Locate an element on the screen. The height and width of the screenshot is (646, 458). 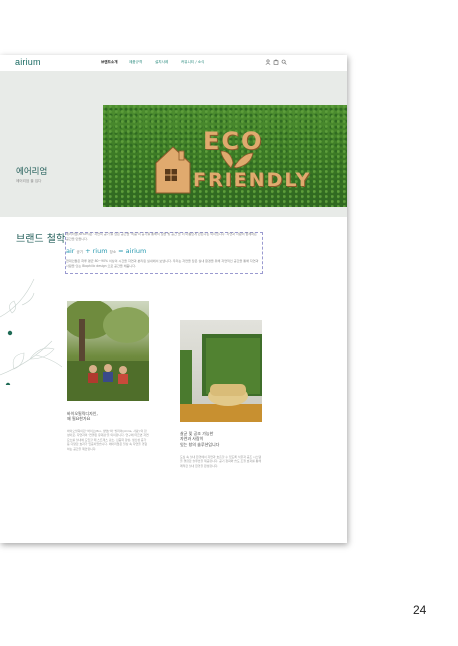
card2-title: 살균 및 공조 가능한 자연과 사람이 잇는 창의 솔루션입니다 is located at coordinates (199, 439).